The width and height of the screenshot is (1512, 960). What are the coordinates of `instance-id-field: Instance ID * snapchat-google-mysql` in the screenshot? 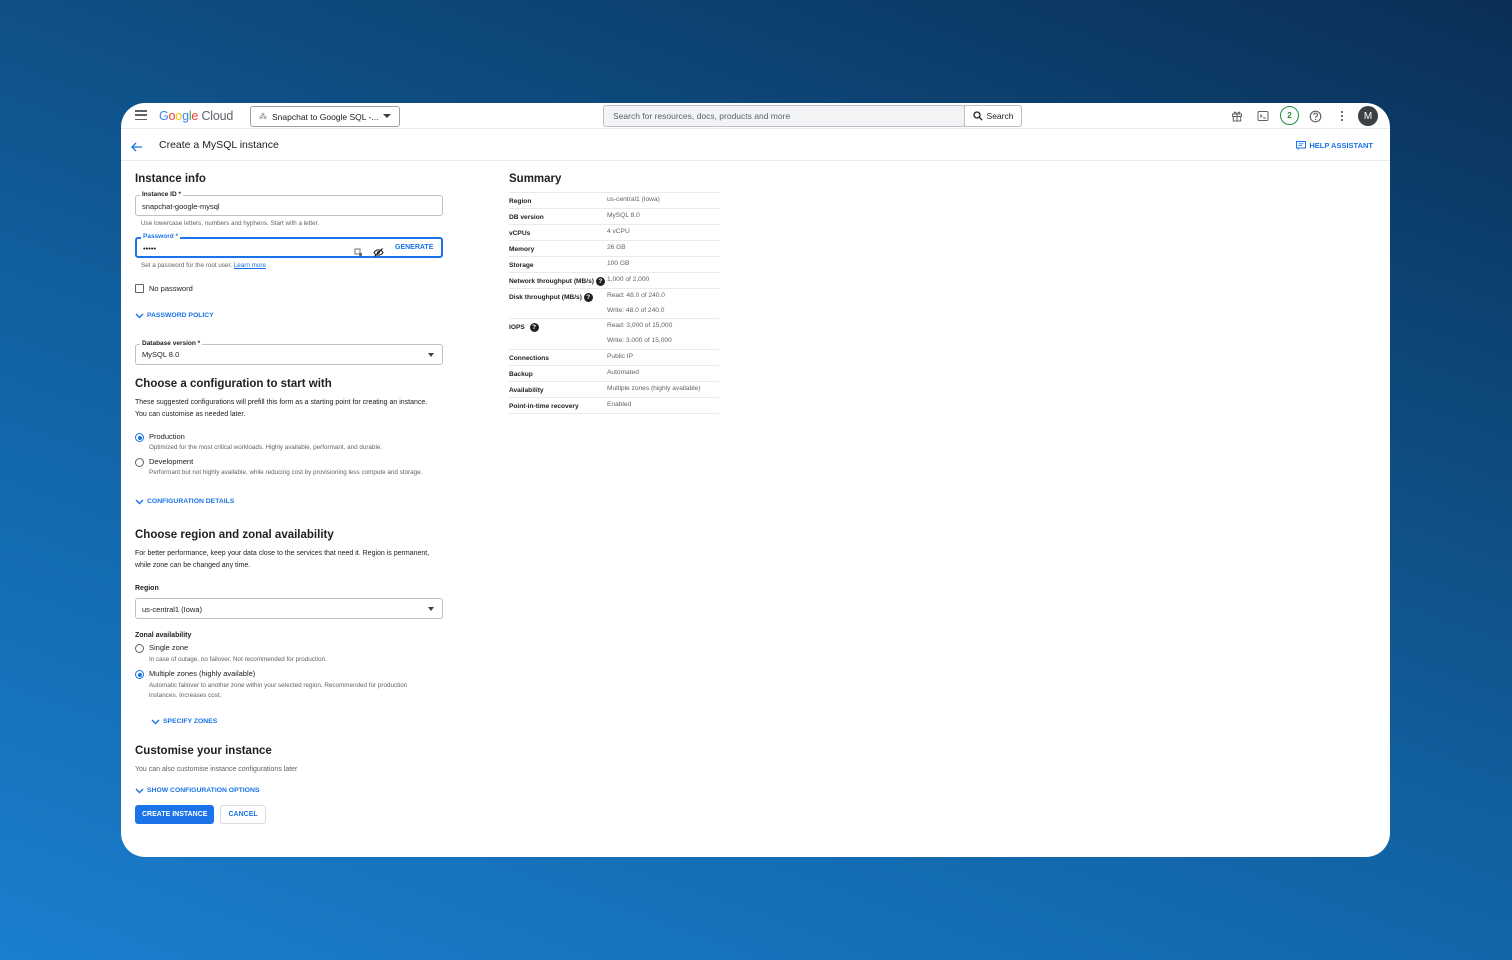 It's located at (289, 203).